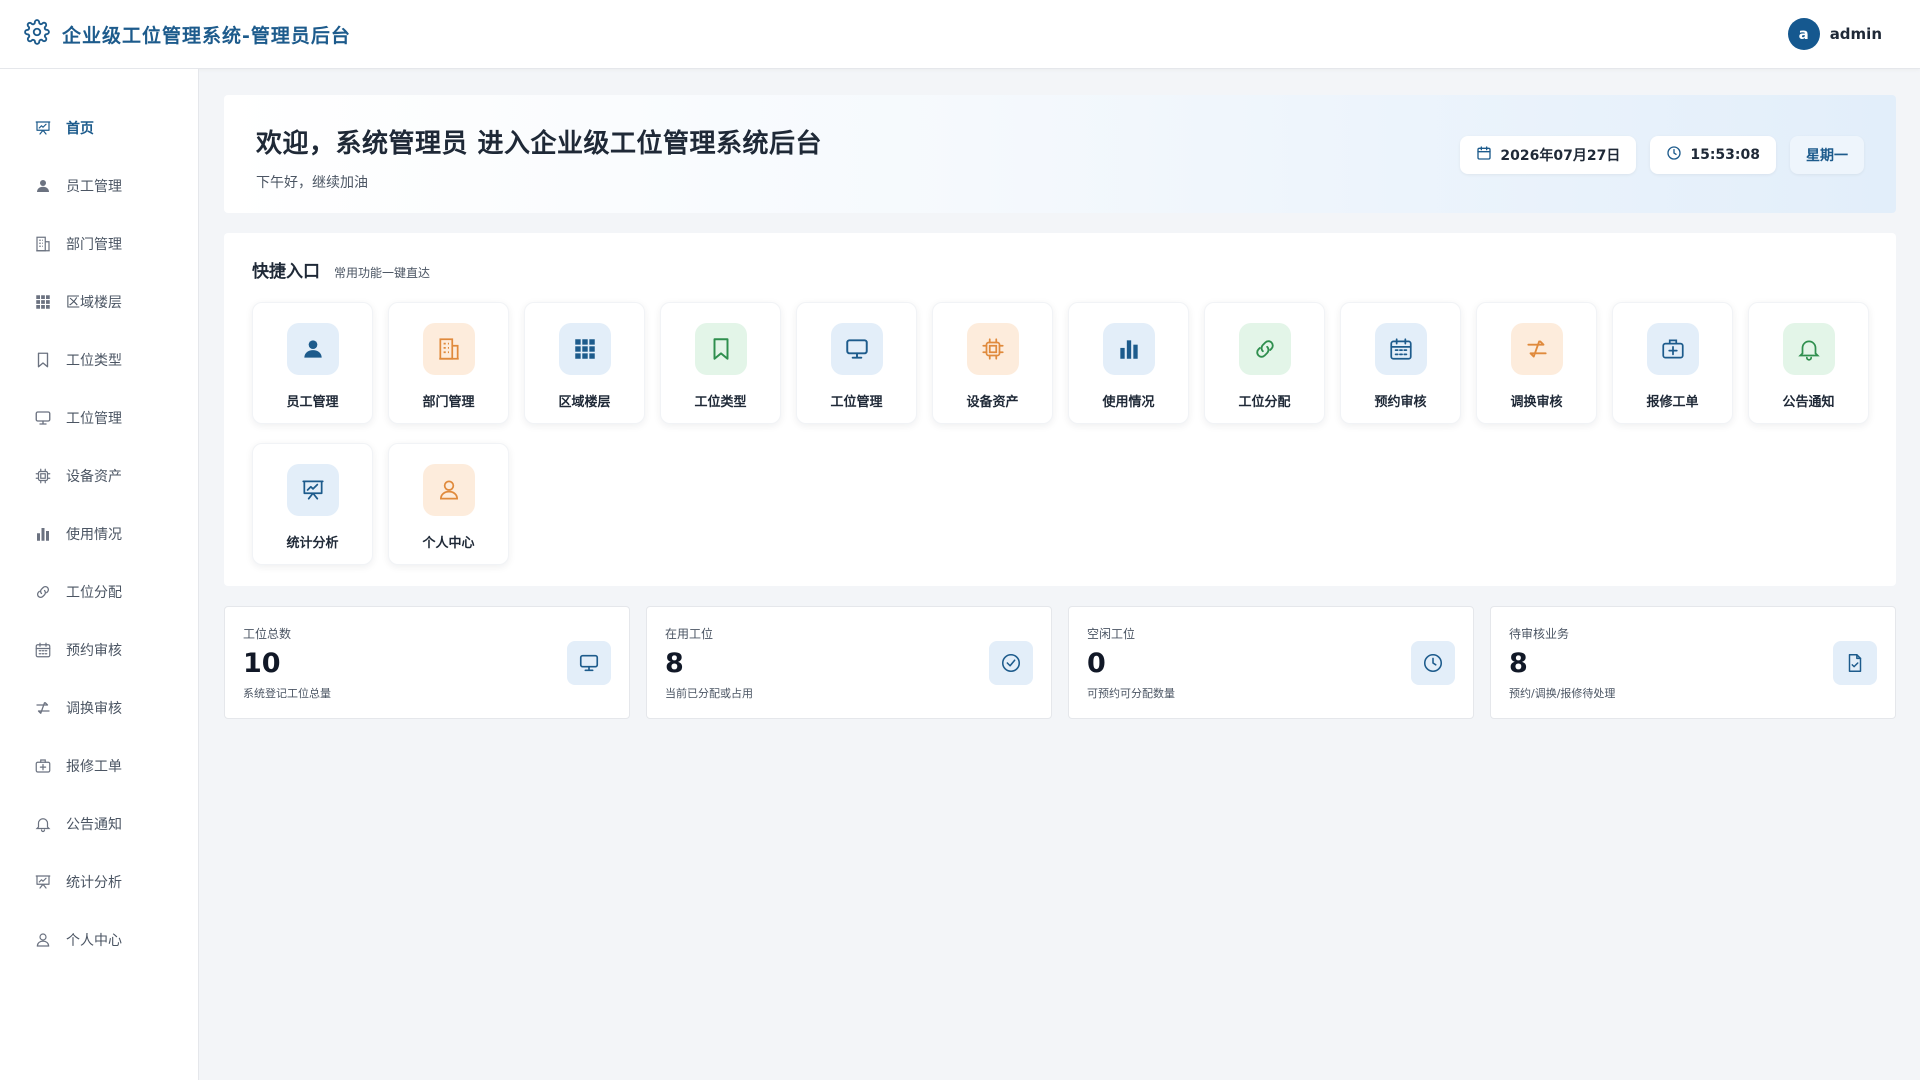 Image resolution: width=1920 pixels, height=1080 pixels. I want to click on swap-icon, so click(43, 708).